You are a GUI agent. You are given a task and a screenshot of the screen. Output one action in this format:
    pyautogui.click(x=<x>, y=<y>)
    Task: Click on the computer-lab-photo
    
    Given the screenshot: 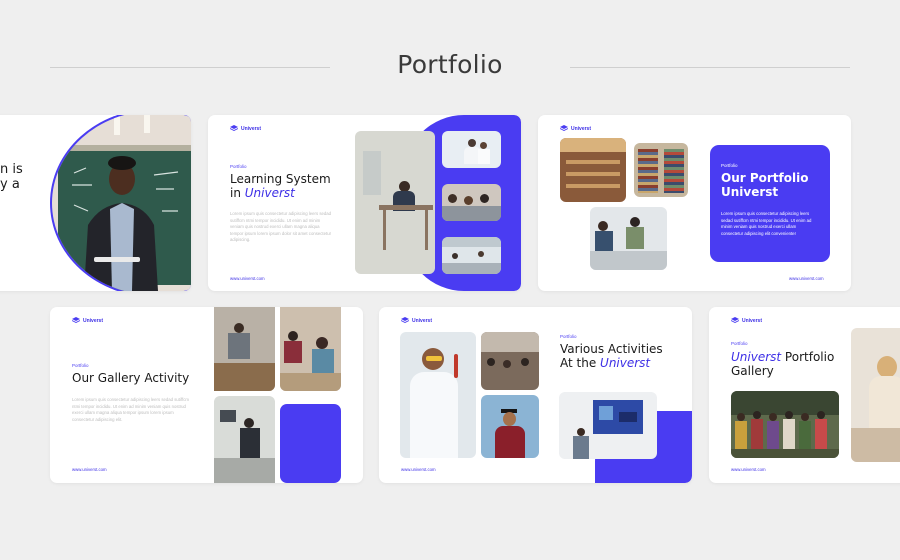 What is the action you would take?
    pyautogui.click(x=244, y=439)
    